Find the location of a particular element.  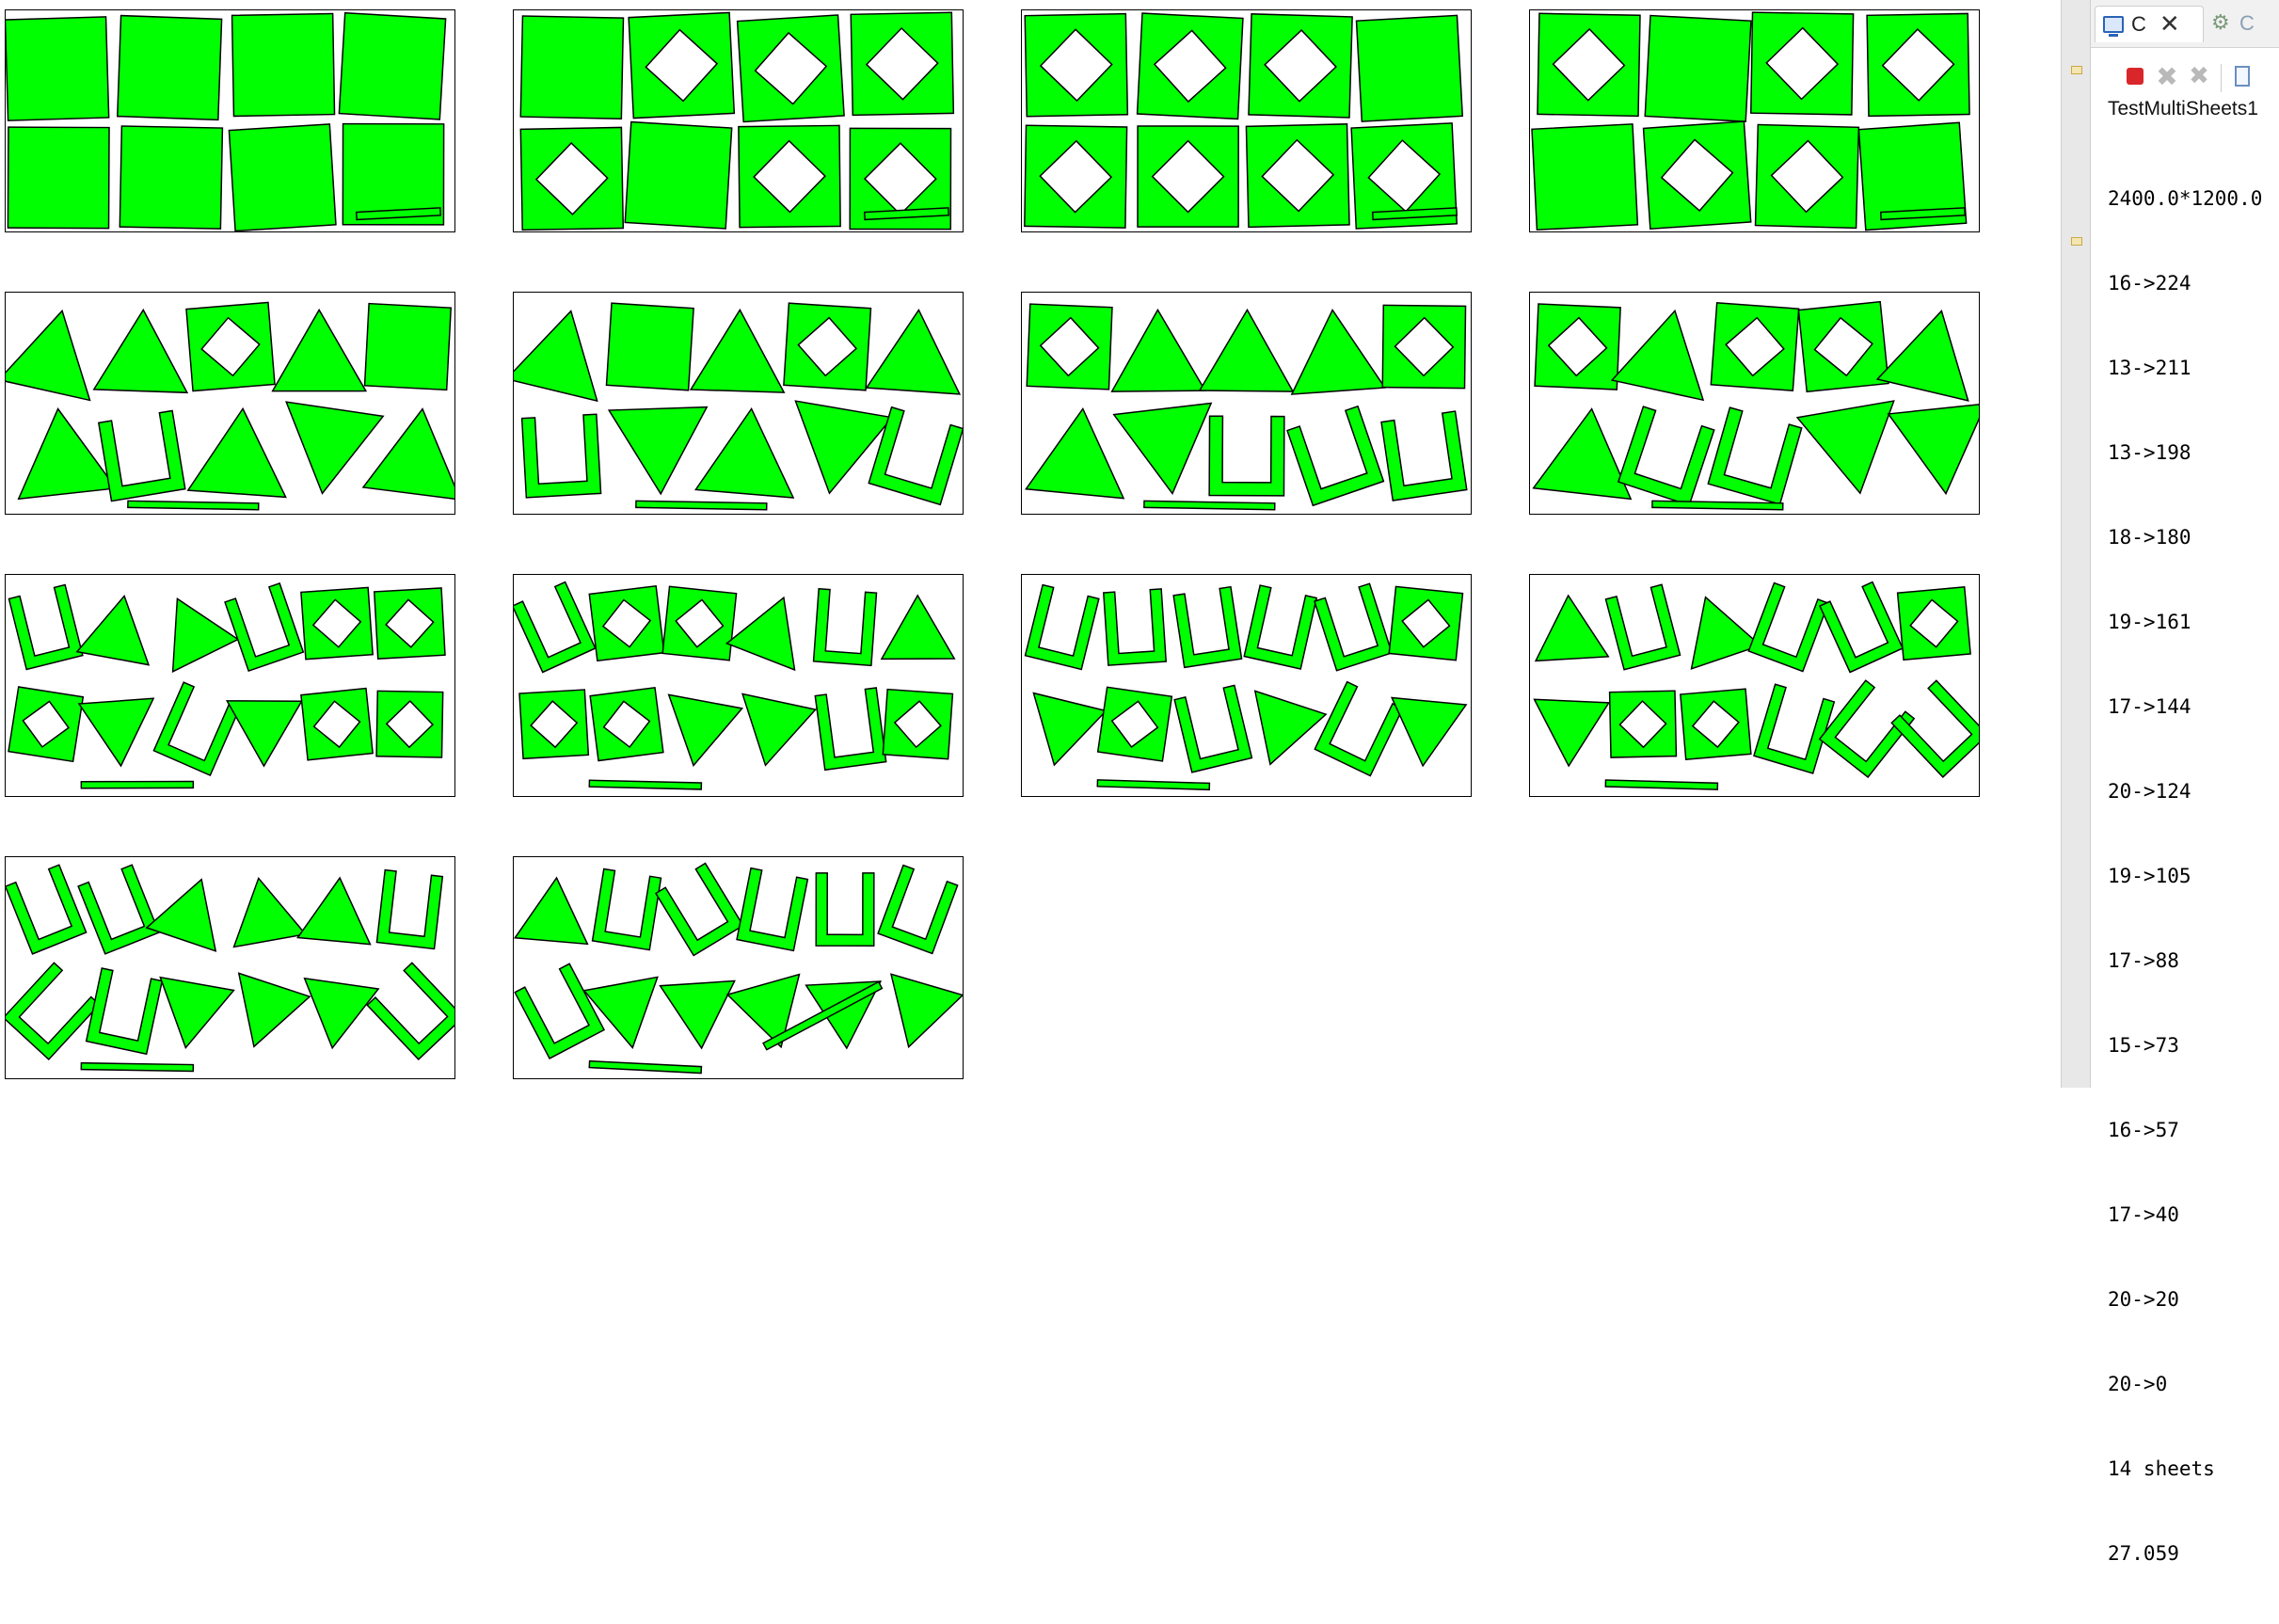

console-line: 20->0 is located at coordinates (2138, 1384).